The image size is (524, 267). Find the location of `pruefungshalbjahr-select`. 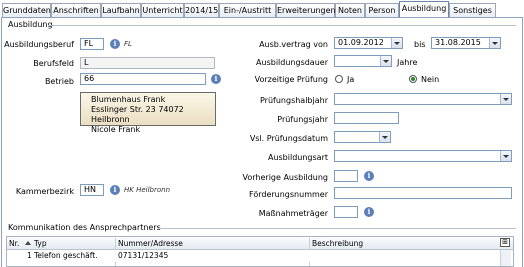

pruefungshalbjahr-select is located at coordinates (423, 99).